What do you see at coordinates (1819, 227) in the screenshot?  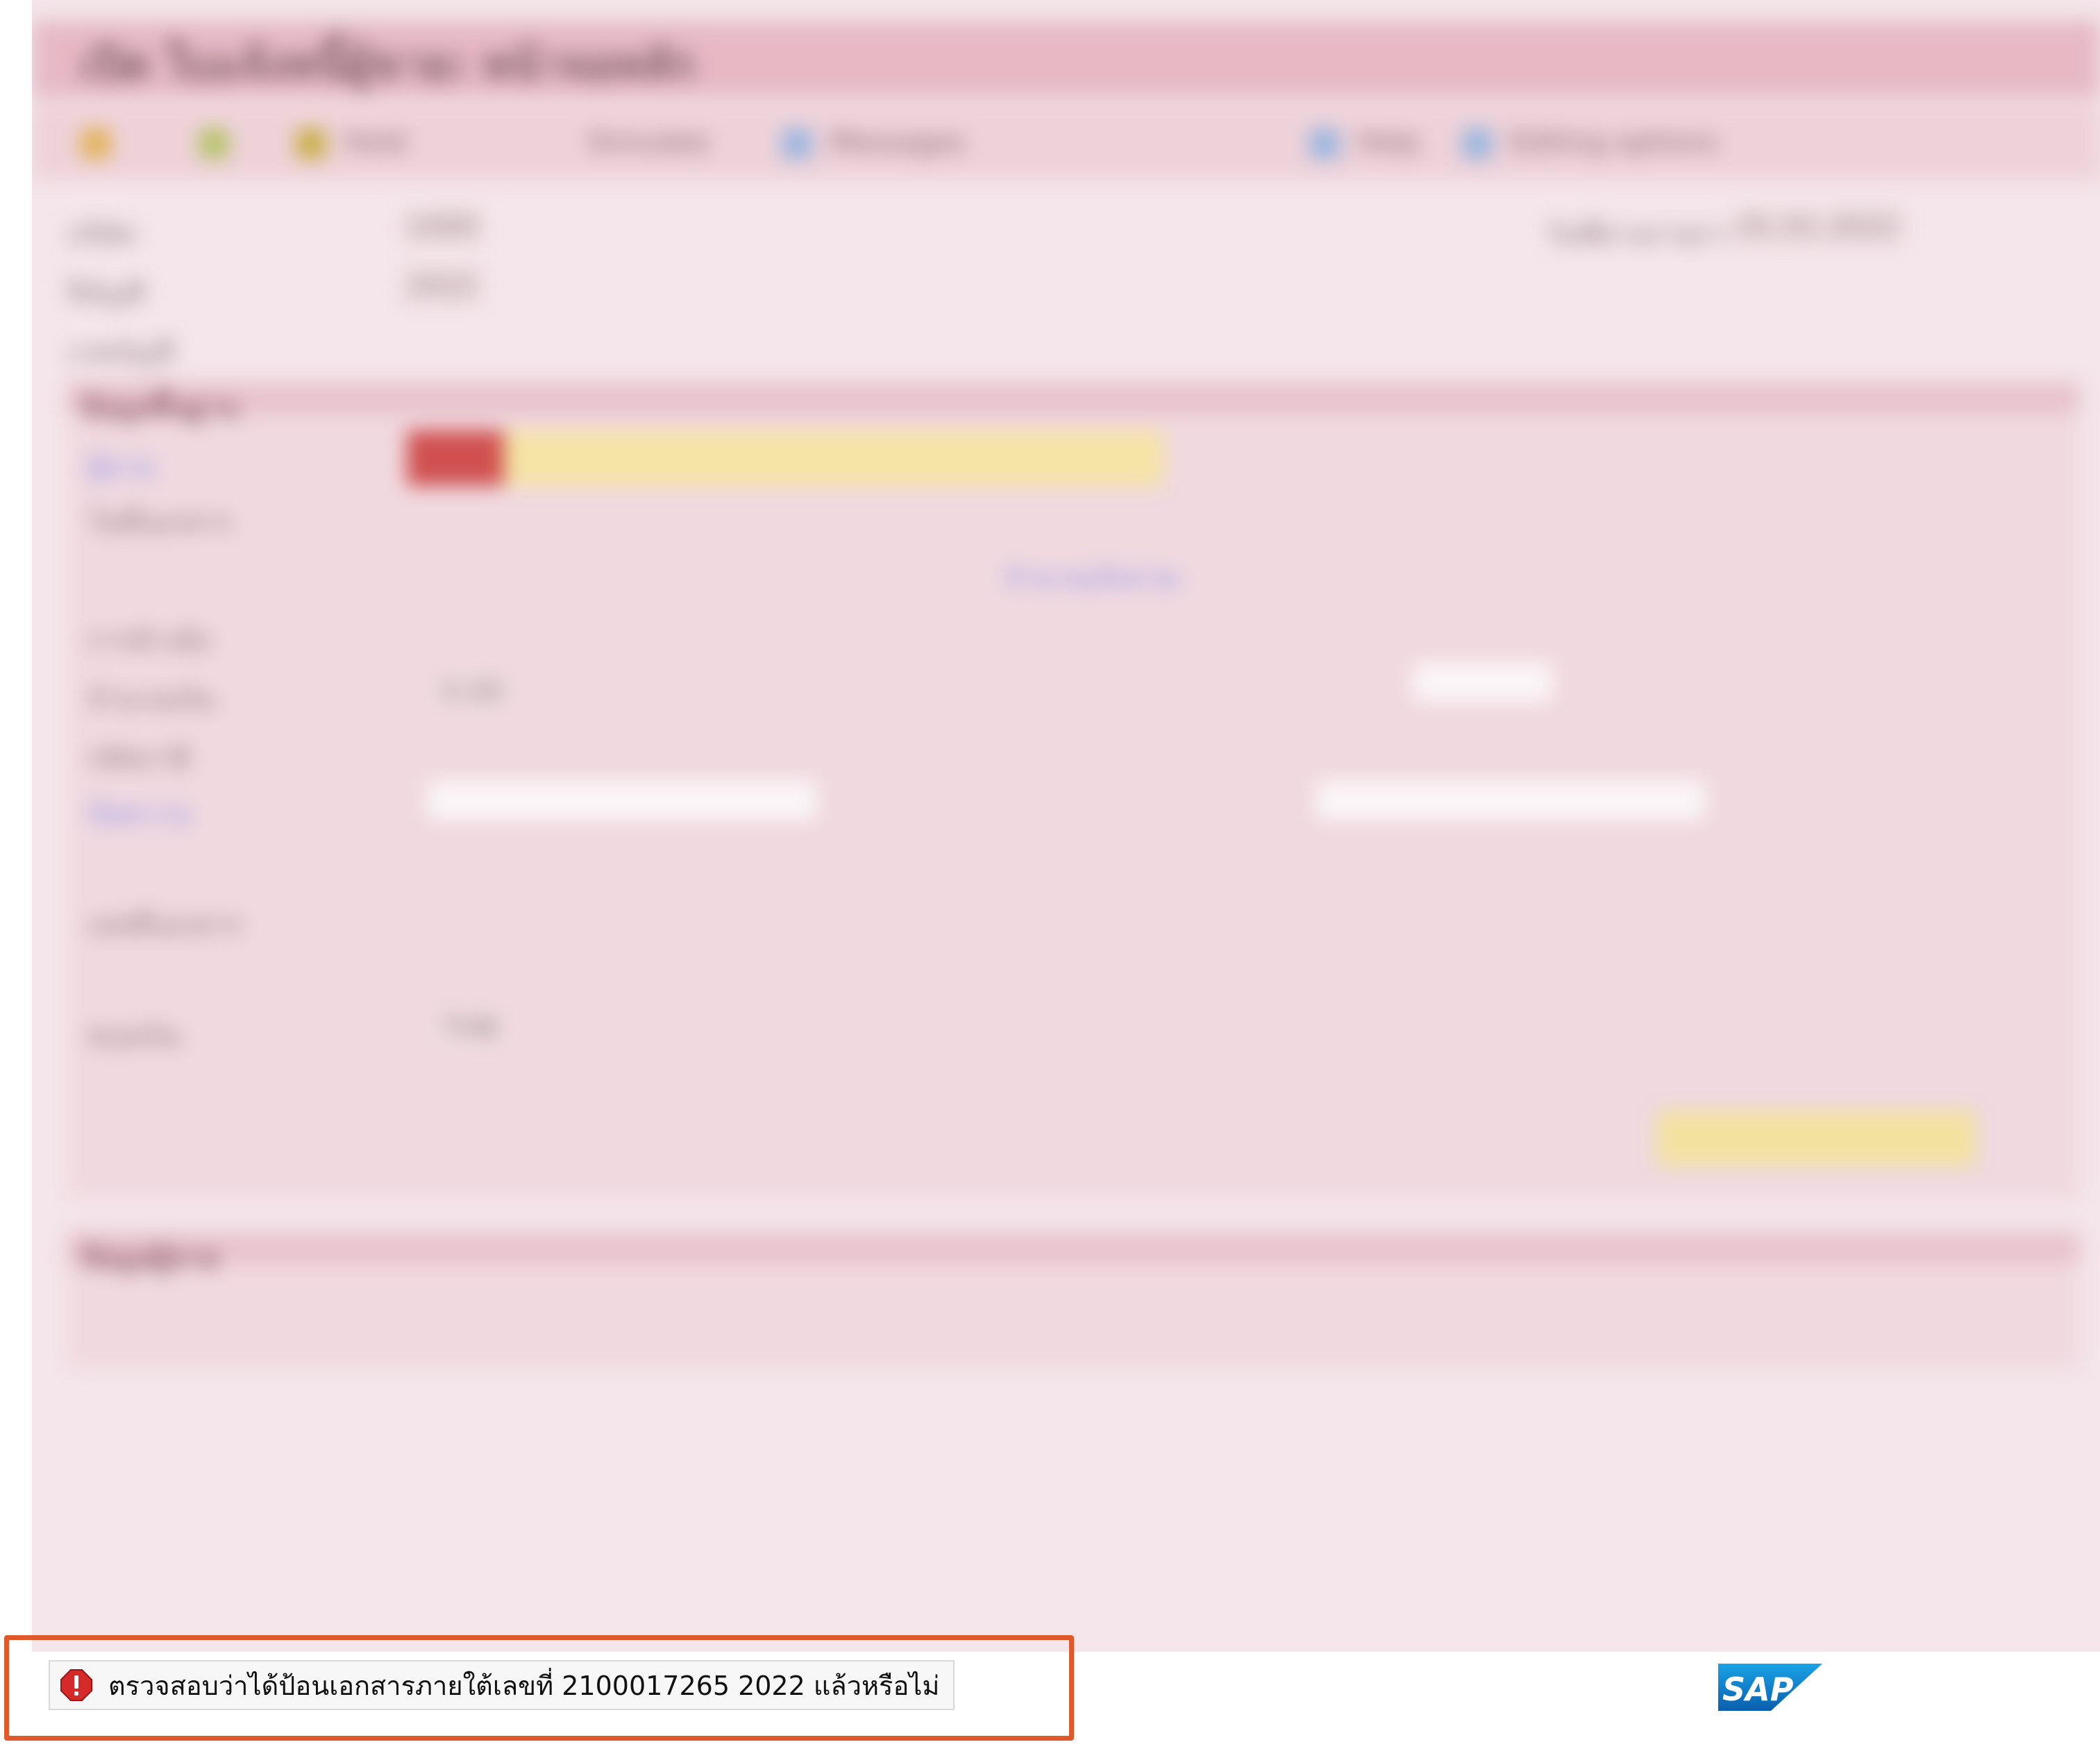 I see `posting-date-value: 01.01.2022` at bounding box center [1819, 227].